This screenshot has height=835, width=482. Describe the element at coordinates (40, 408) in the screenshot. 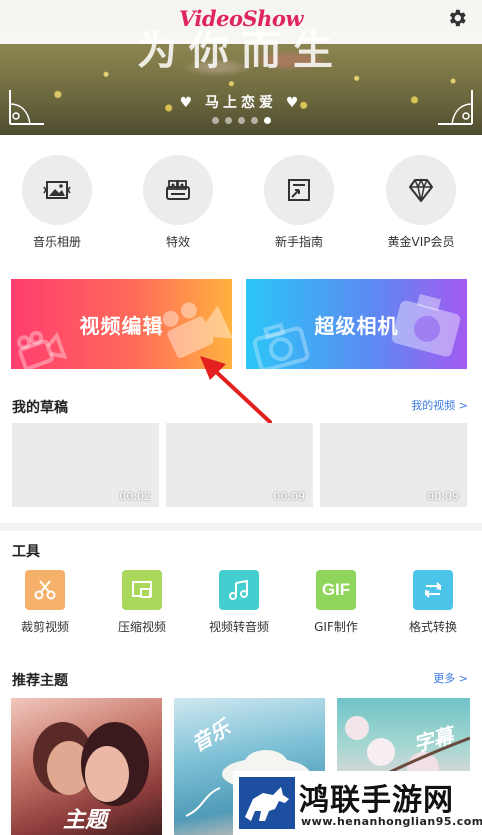

I see `drafts-title: 我的草稿` at that location.